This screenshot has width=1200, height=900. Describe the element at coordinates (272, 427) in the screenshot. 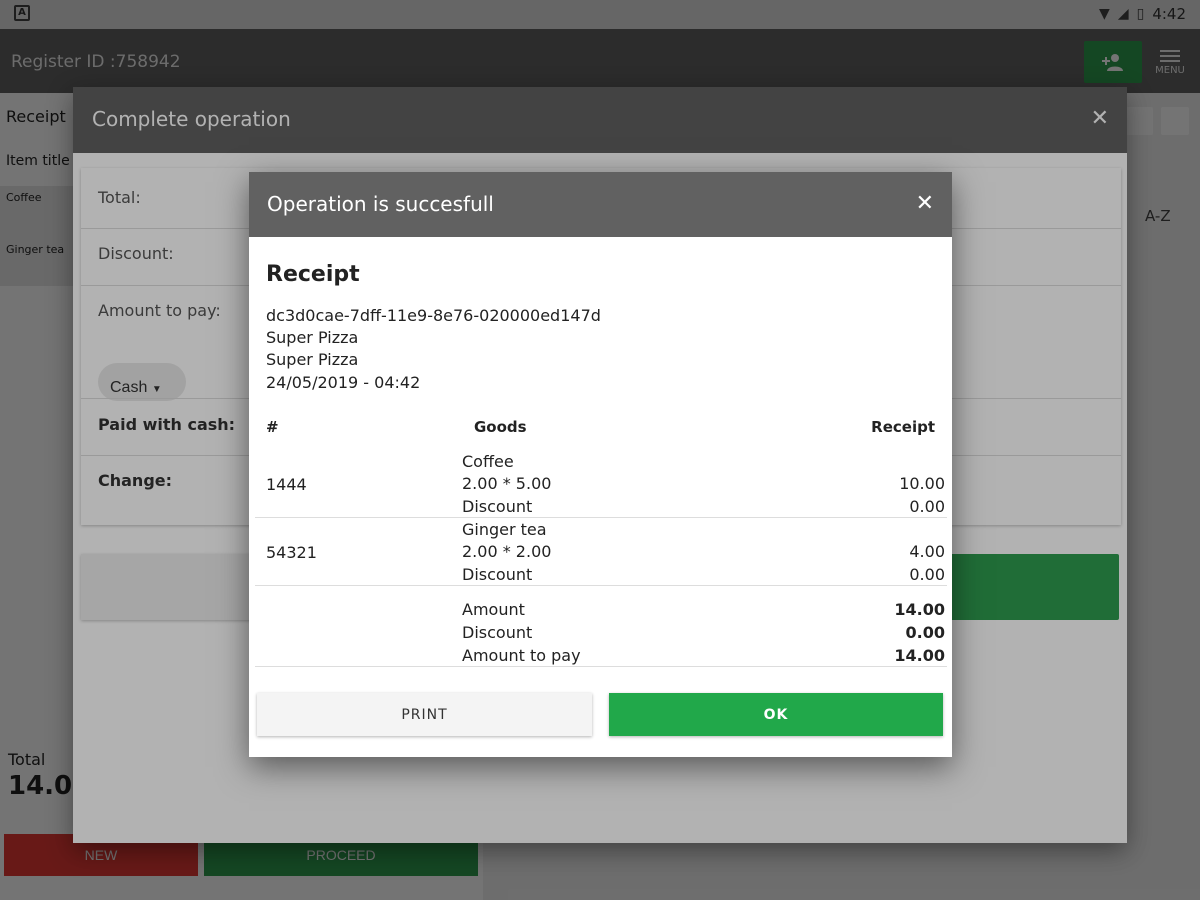

I see `column-header-num: #` at that location.